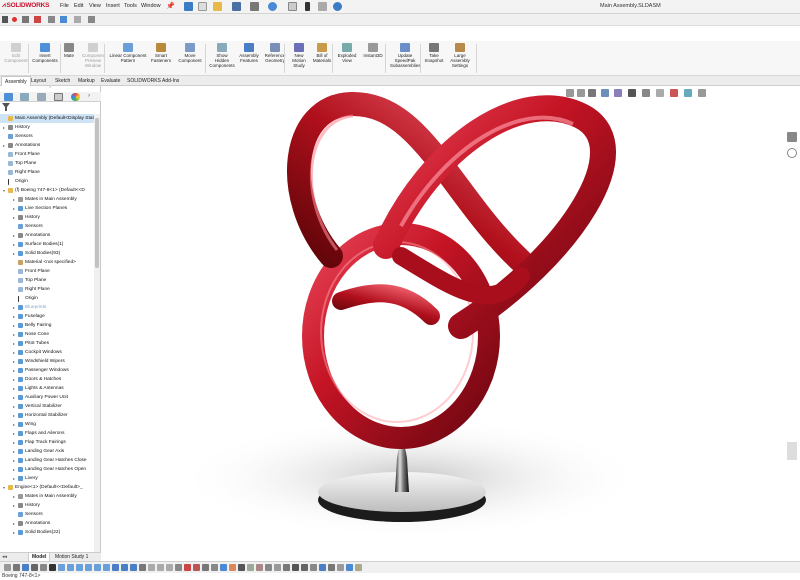  I want to click on four-view-icon, so click(169, 567).